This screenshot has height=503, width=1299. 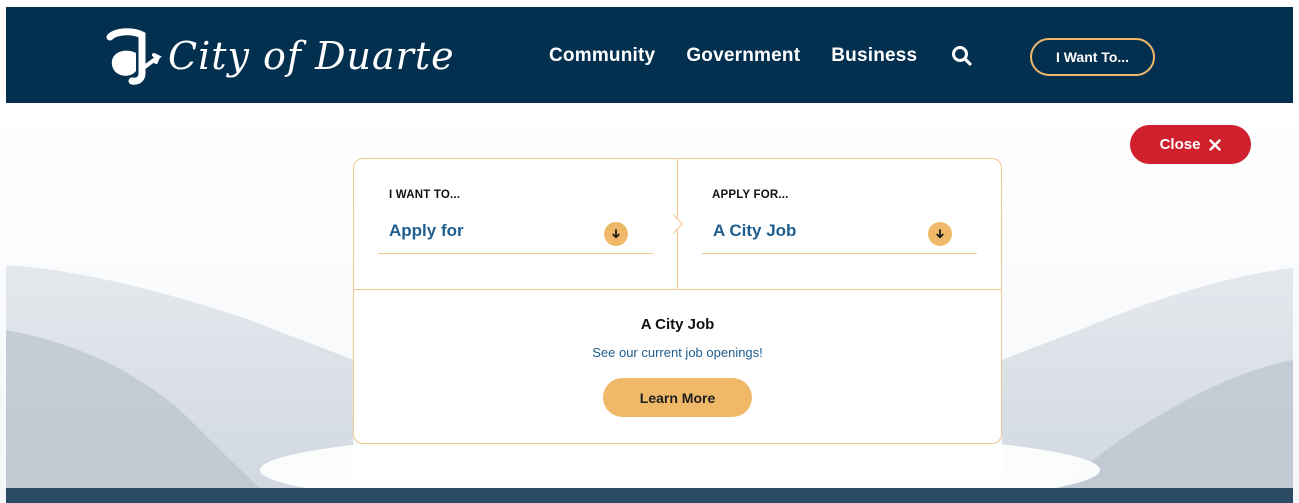 I want to click on close-button: Close, so click(x=1190, y=144).